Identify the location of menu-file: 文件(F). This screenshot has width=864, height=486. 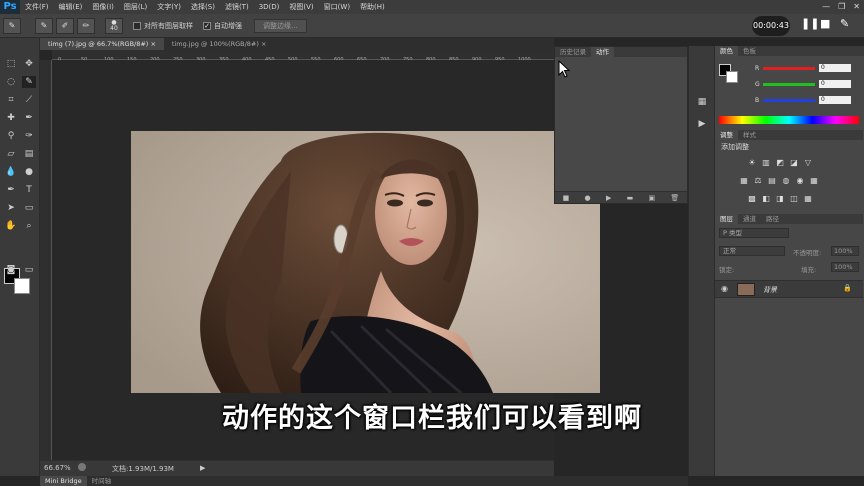
(37, 7).